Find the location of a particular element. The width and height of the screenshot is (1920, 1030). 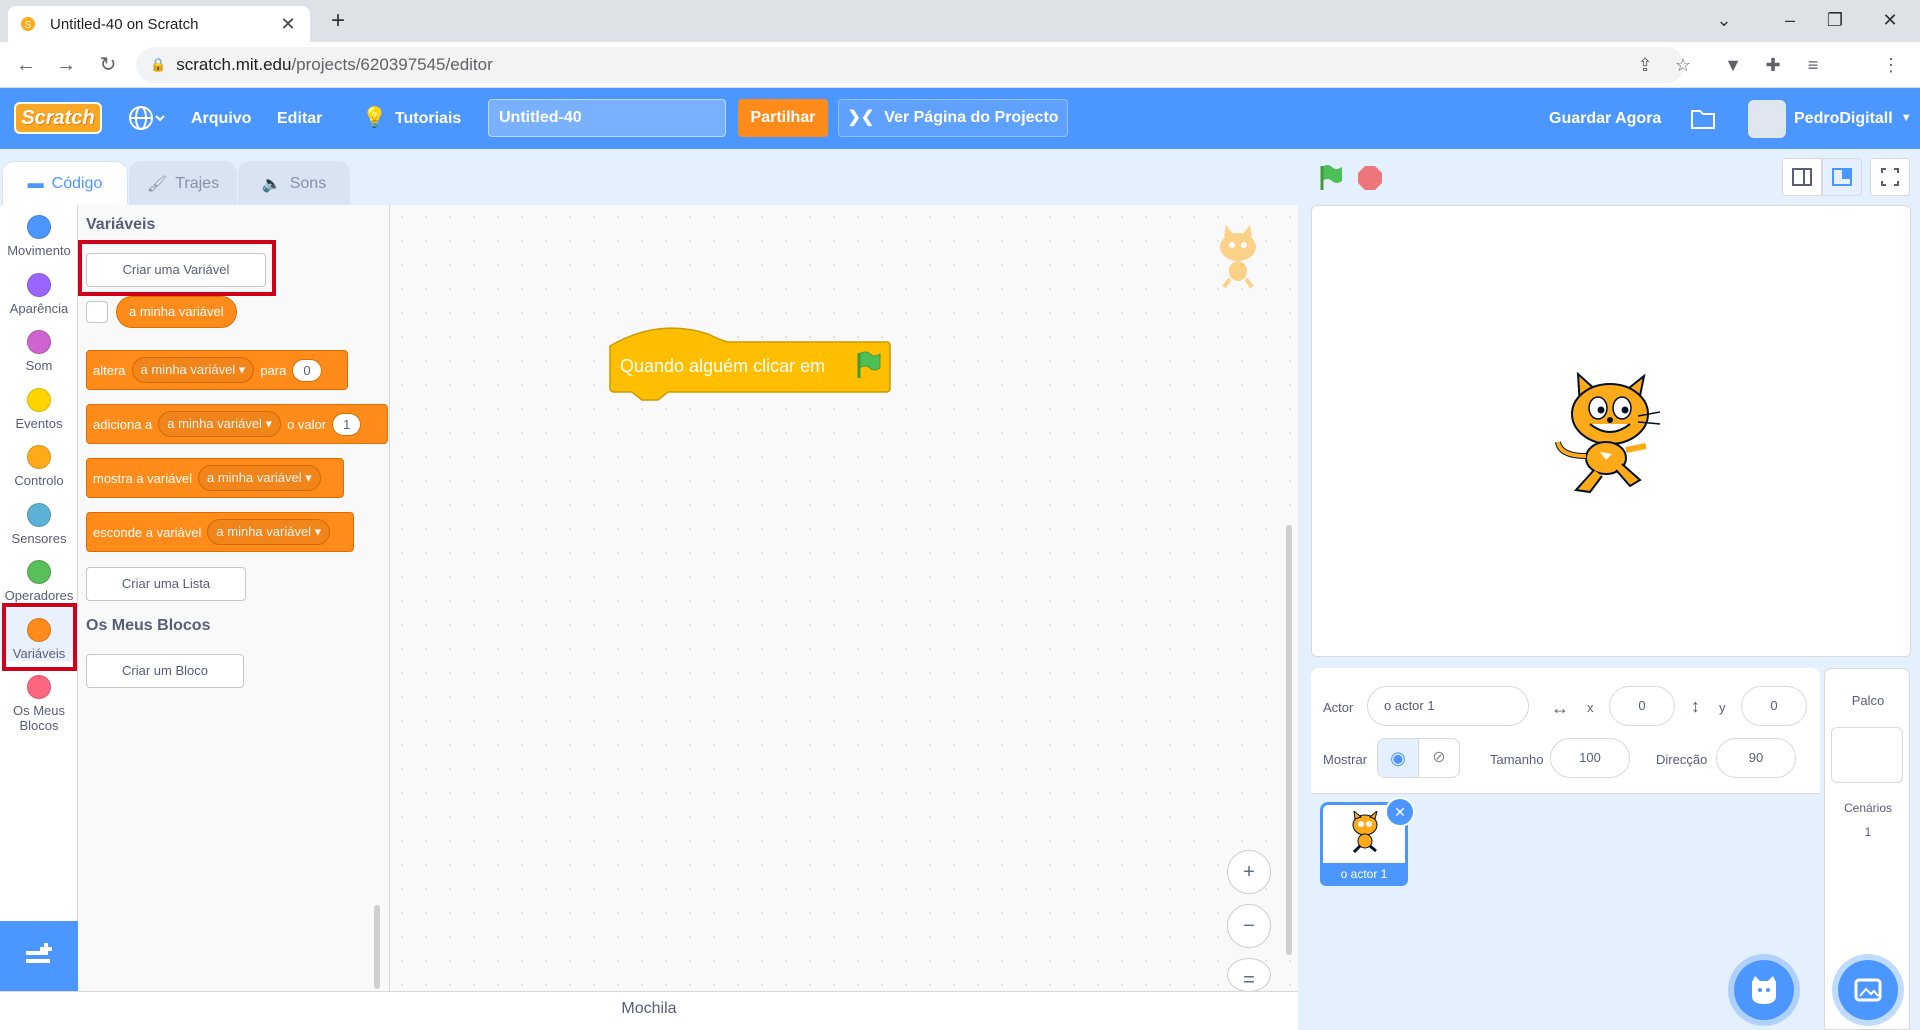

variable-checkbox is located at coordinates (97, 312).